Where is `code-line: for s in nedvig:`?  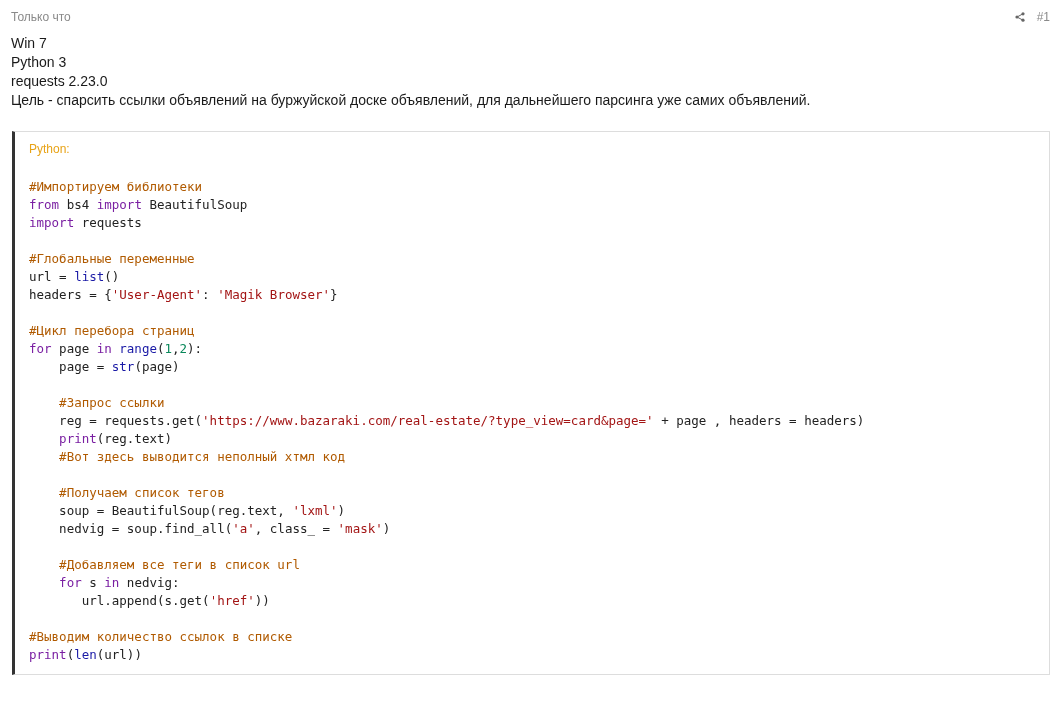 code-line: for s in nedvig: is located at coordinates (119, 583).